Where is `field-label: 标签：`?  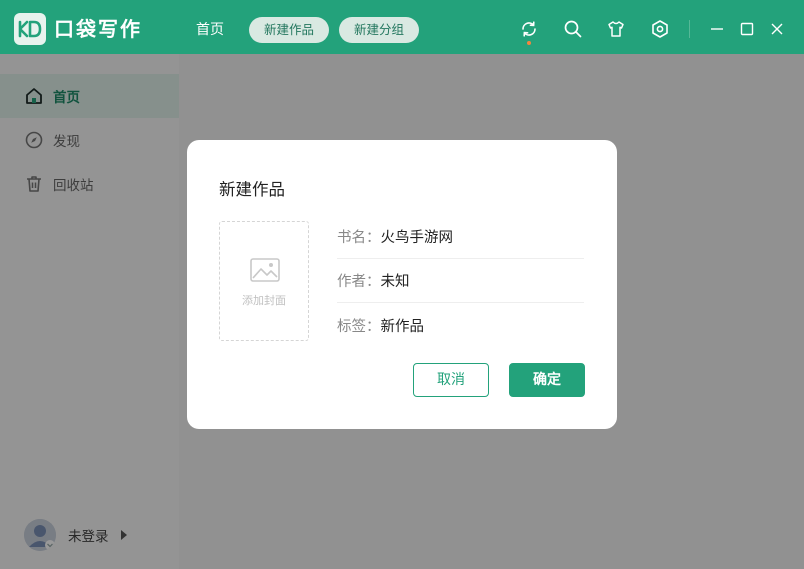 field-label: 标签： is located at coordinates (359, 326).